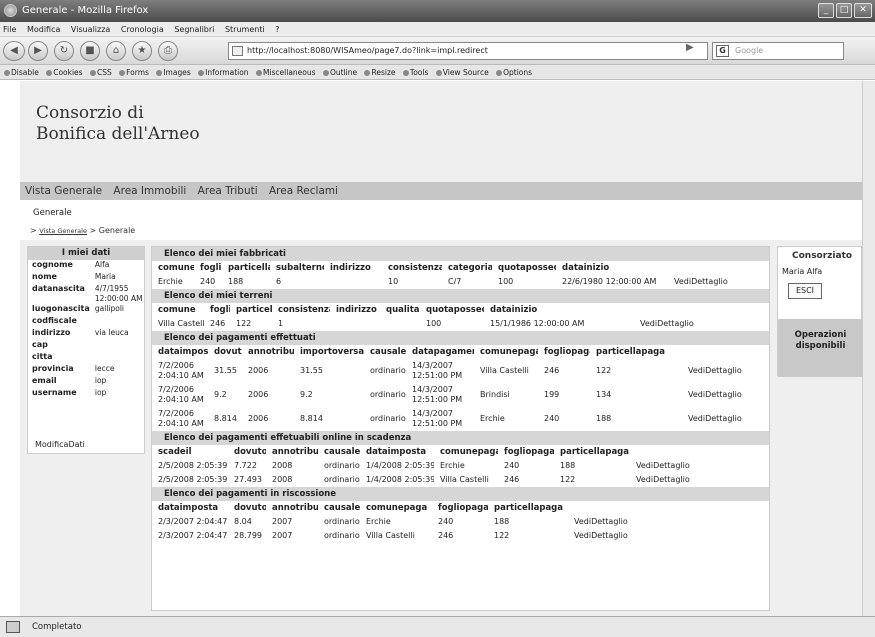 This screenshot has width=875, height=637. I want to click on tab-area-reclami: Area Reclami, so click(303, 191).